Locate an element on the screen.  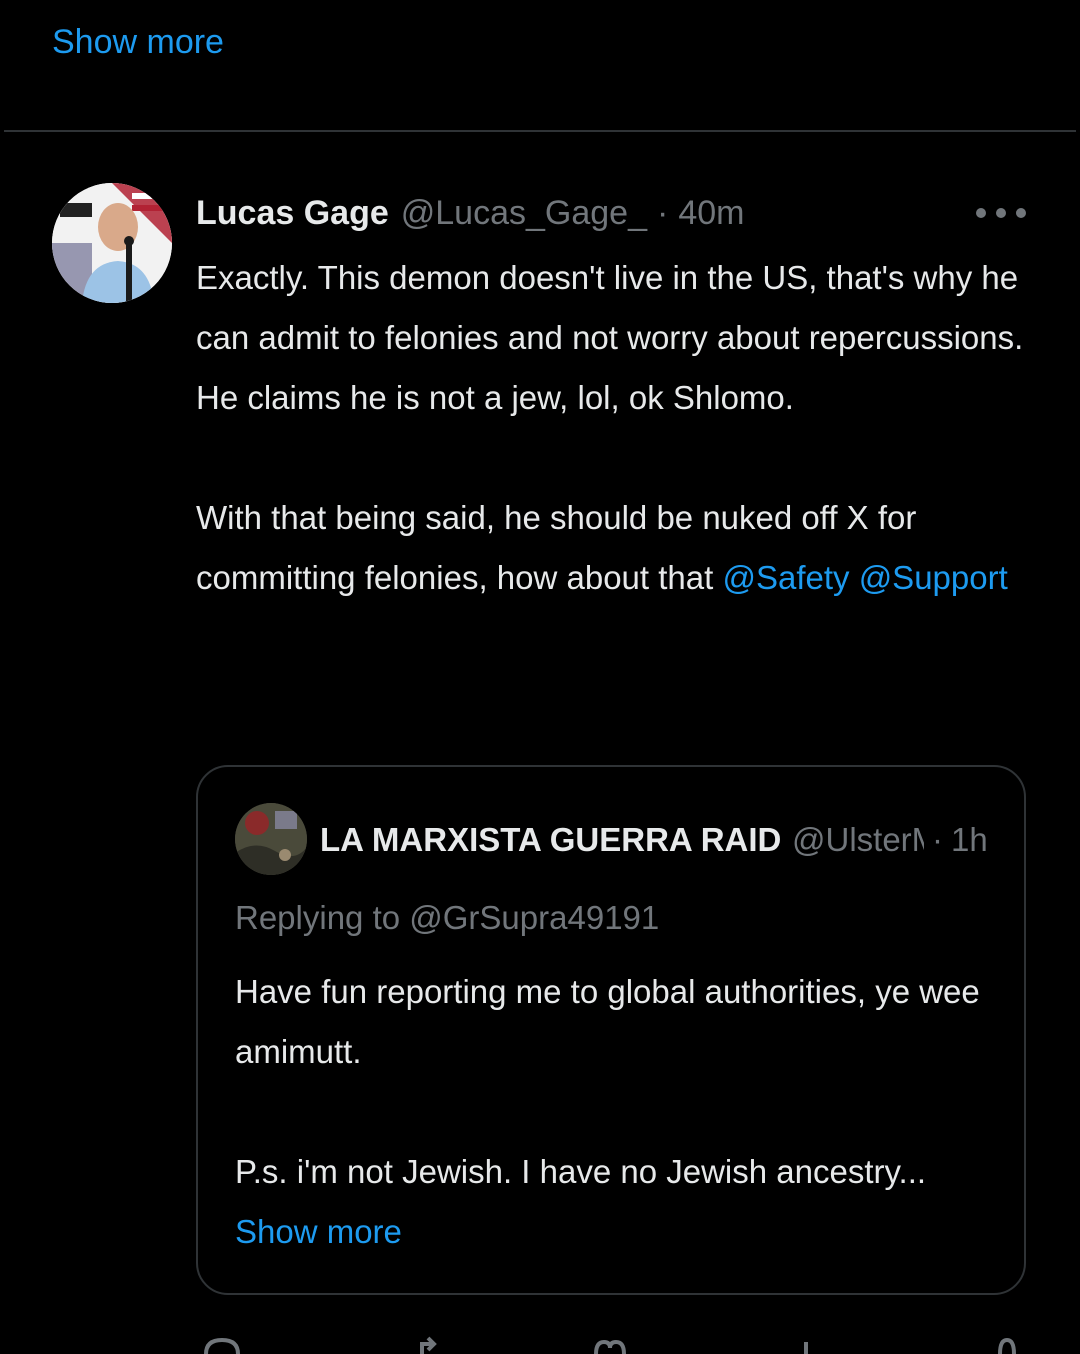
mention-safety: @Safety is located at coordinates (785, 577).